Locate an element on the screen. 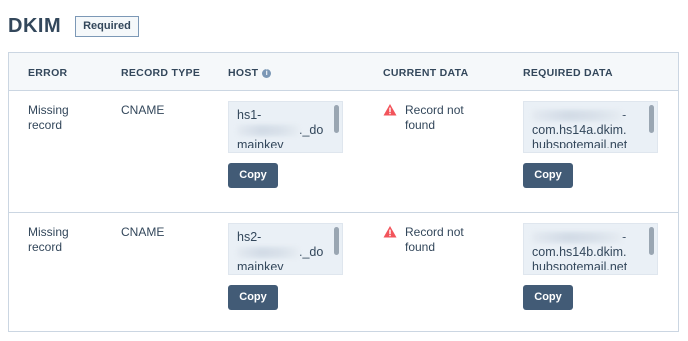 The image size is (688, 341). host-value-box: hs2- ._do mainkey is located at coordinates (285, 249).